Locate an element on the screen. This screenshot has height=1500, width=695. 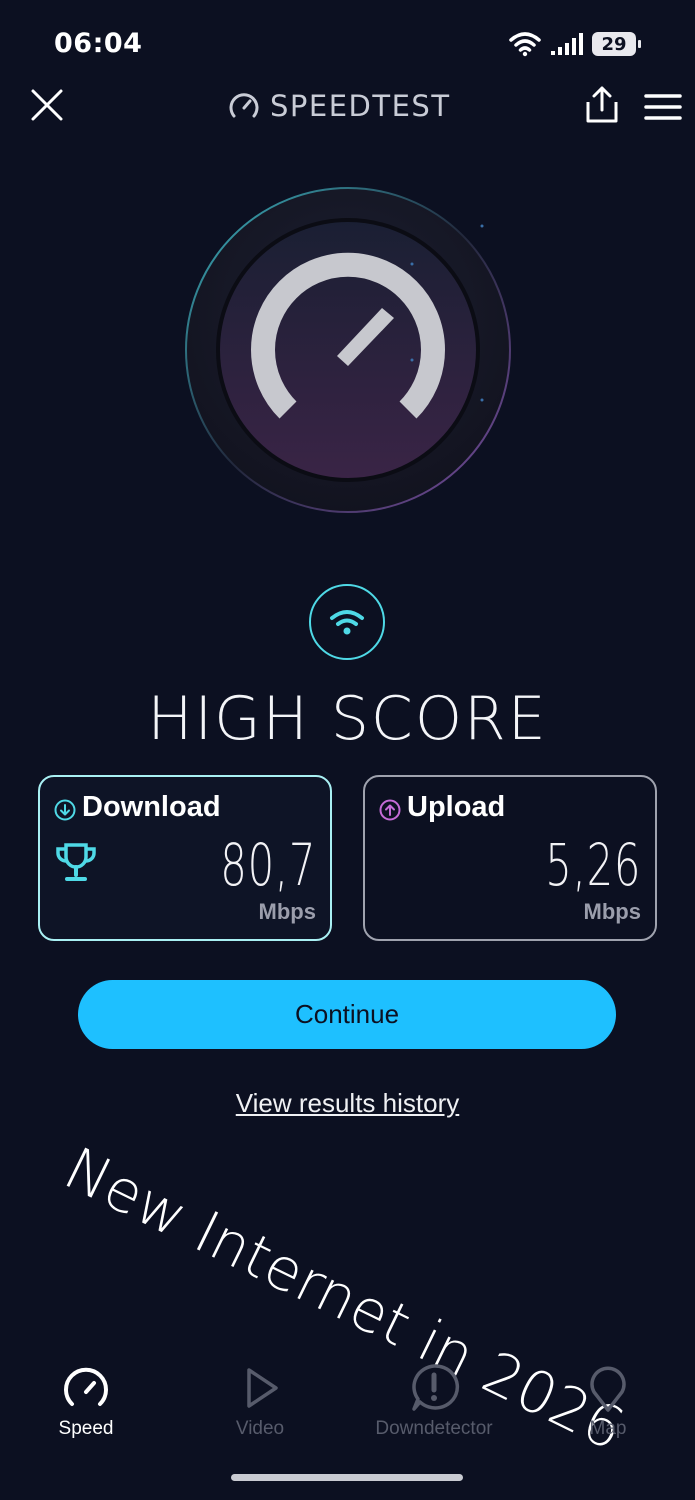
status-icons: 29 is located at coordinates (578, 44).